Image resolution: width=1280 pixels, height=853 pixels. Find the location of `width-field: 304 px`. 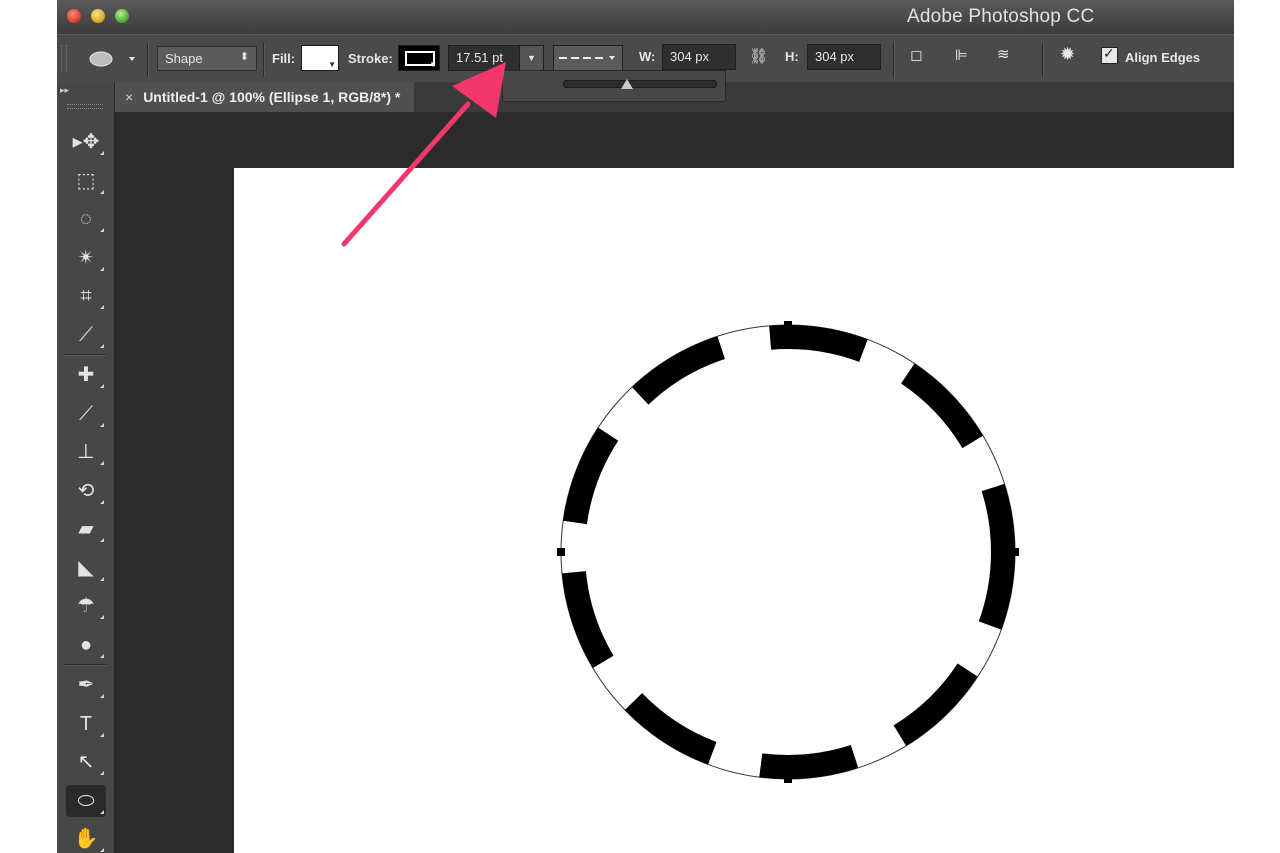

width-field: 304 px is located at coordinates (699, 57).